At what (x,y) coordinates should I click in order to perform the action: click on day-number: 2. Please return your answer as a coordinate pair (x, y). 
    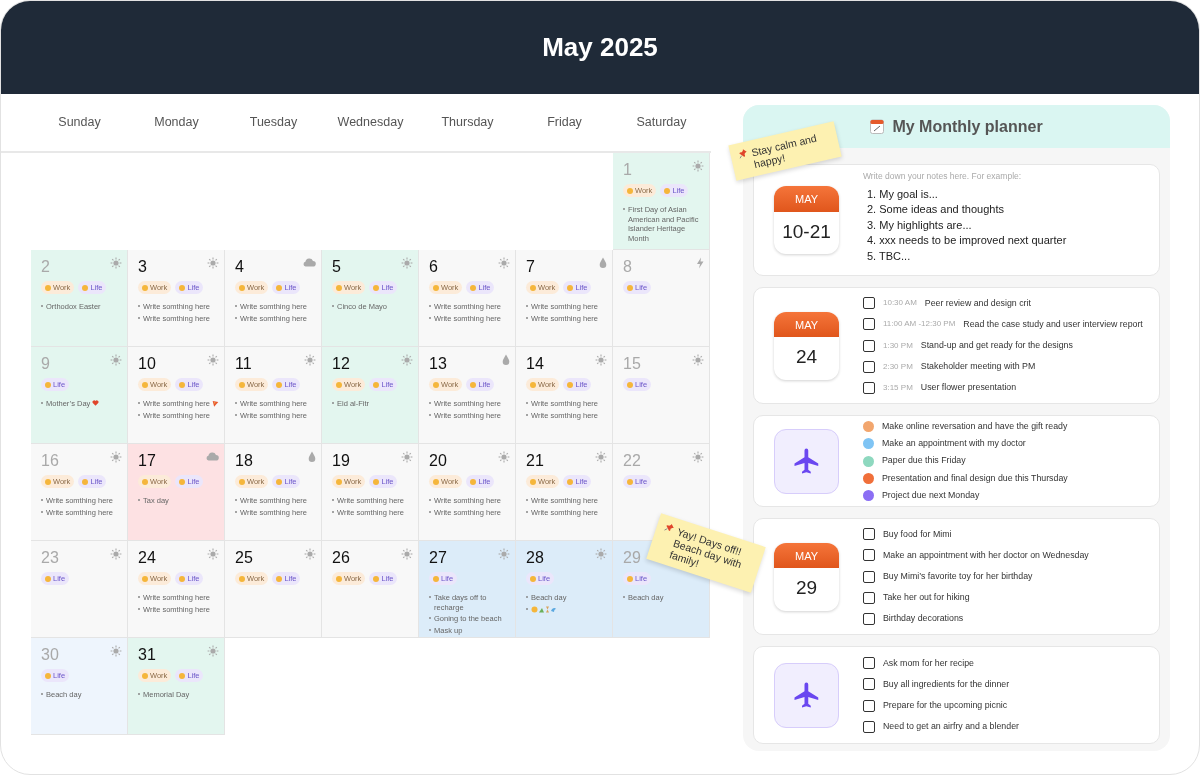
    Looking at the image, I should click on (45, 267).